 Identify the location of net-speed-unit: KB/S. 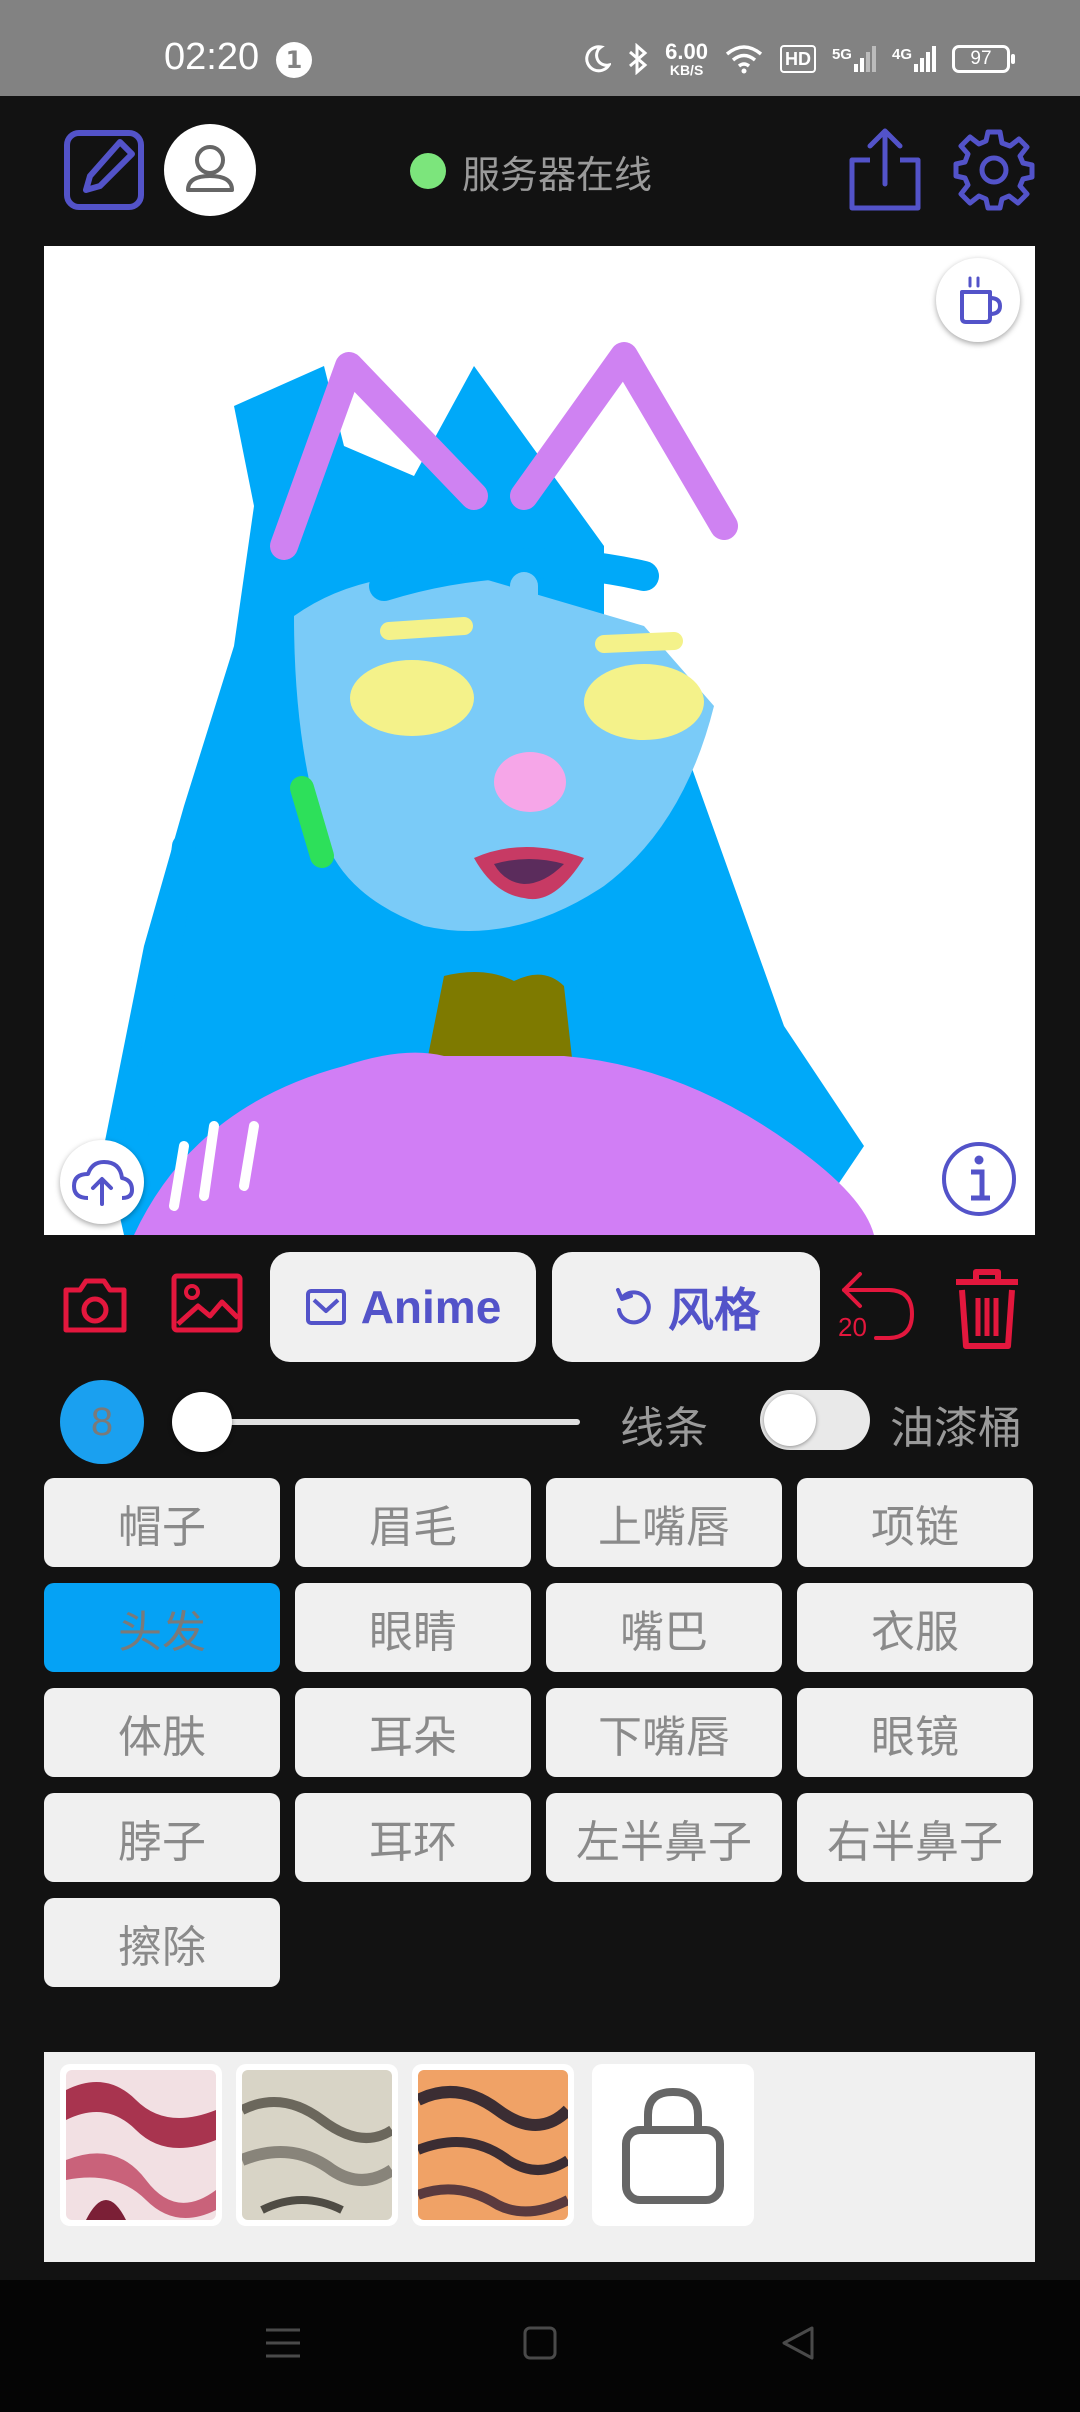
(686, 70).